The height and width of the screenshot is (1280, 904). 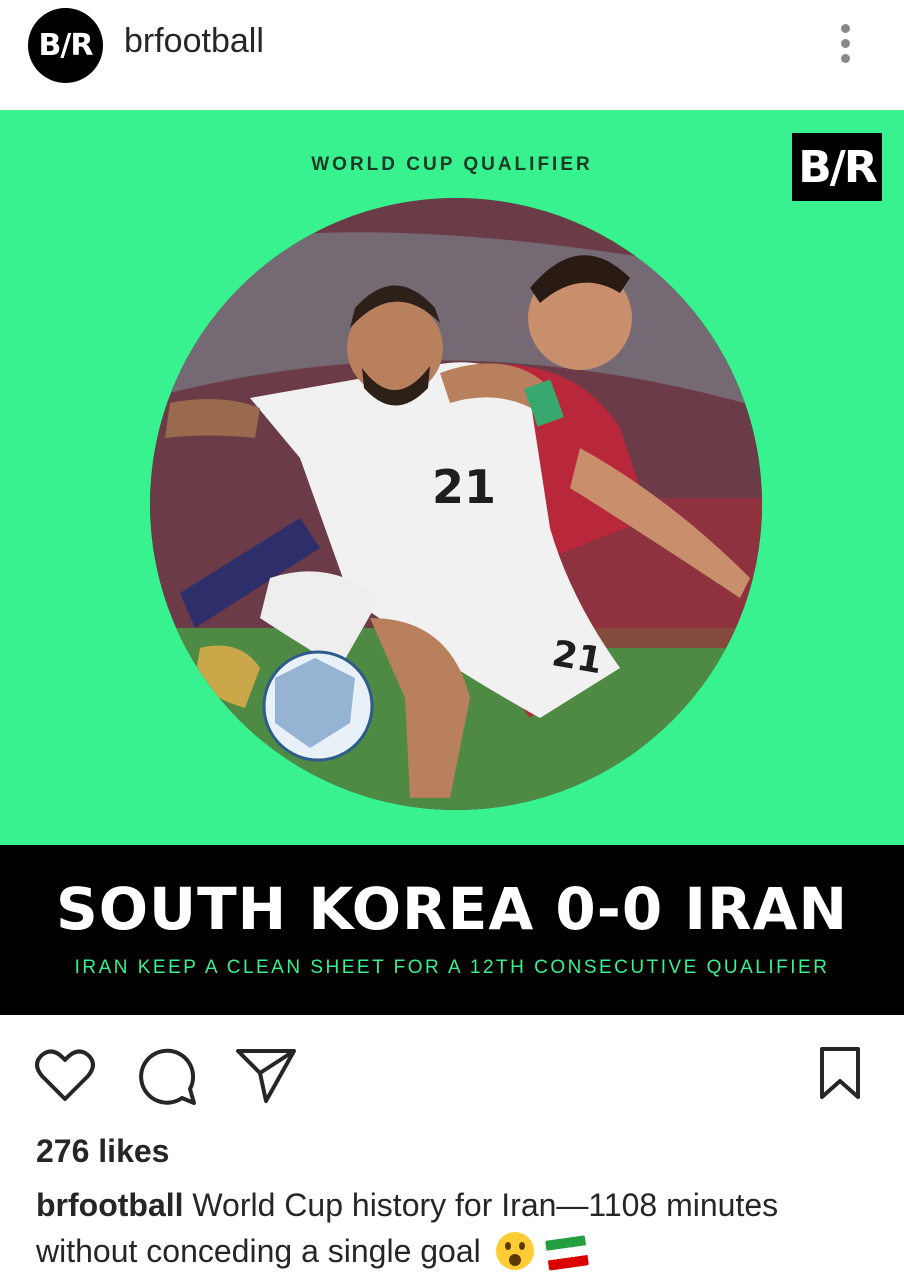 I want to click on shorts-number: 21, so click(x=577, y=657).